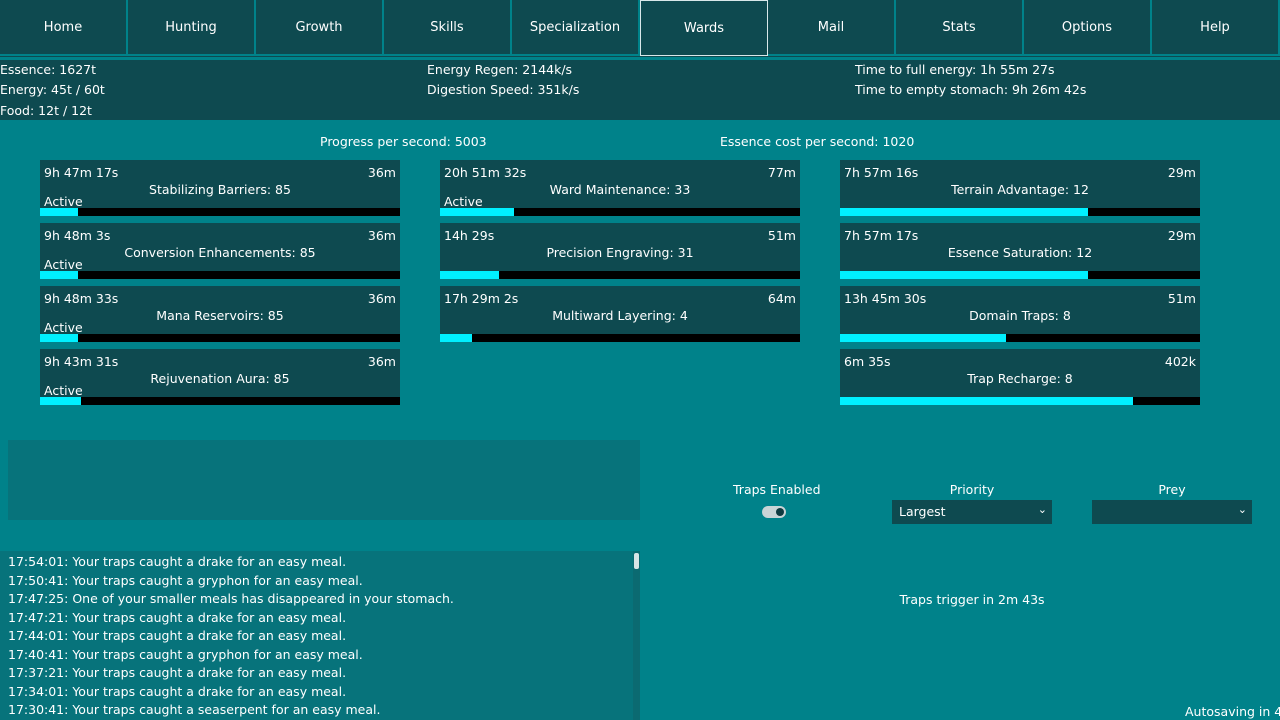  What do you see at coordinates (704, 28) in the screenshot?
I see `tab-wards: Wards` at bounding box center [704, 28].